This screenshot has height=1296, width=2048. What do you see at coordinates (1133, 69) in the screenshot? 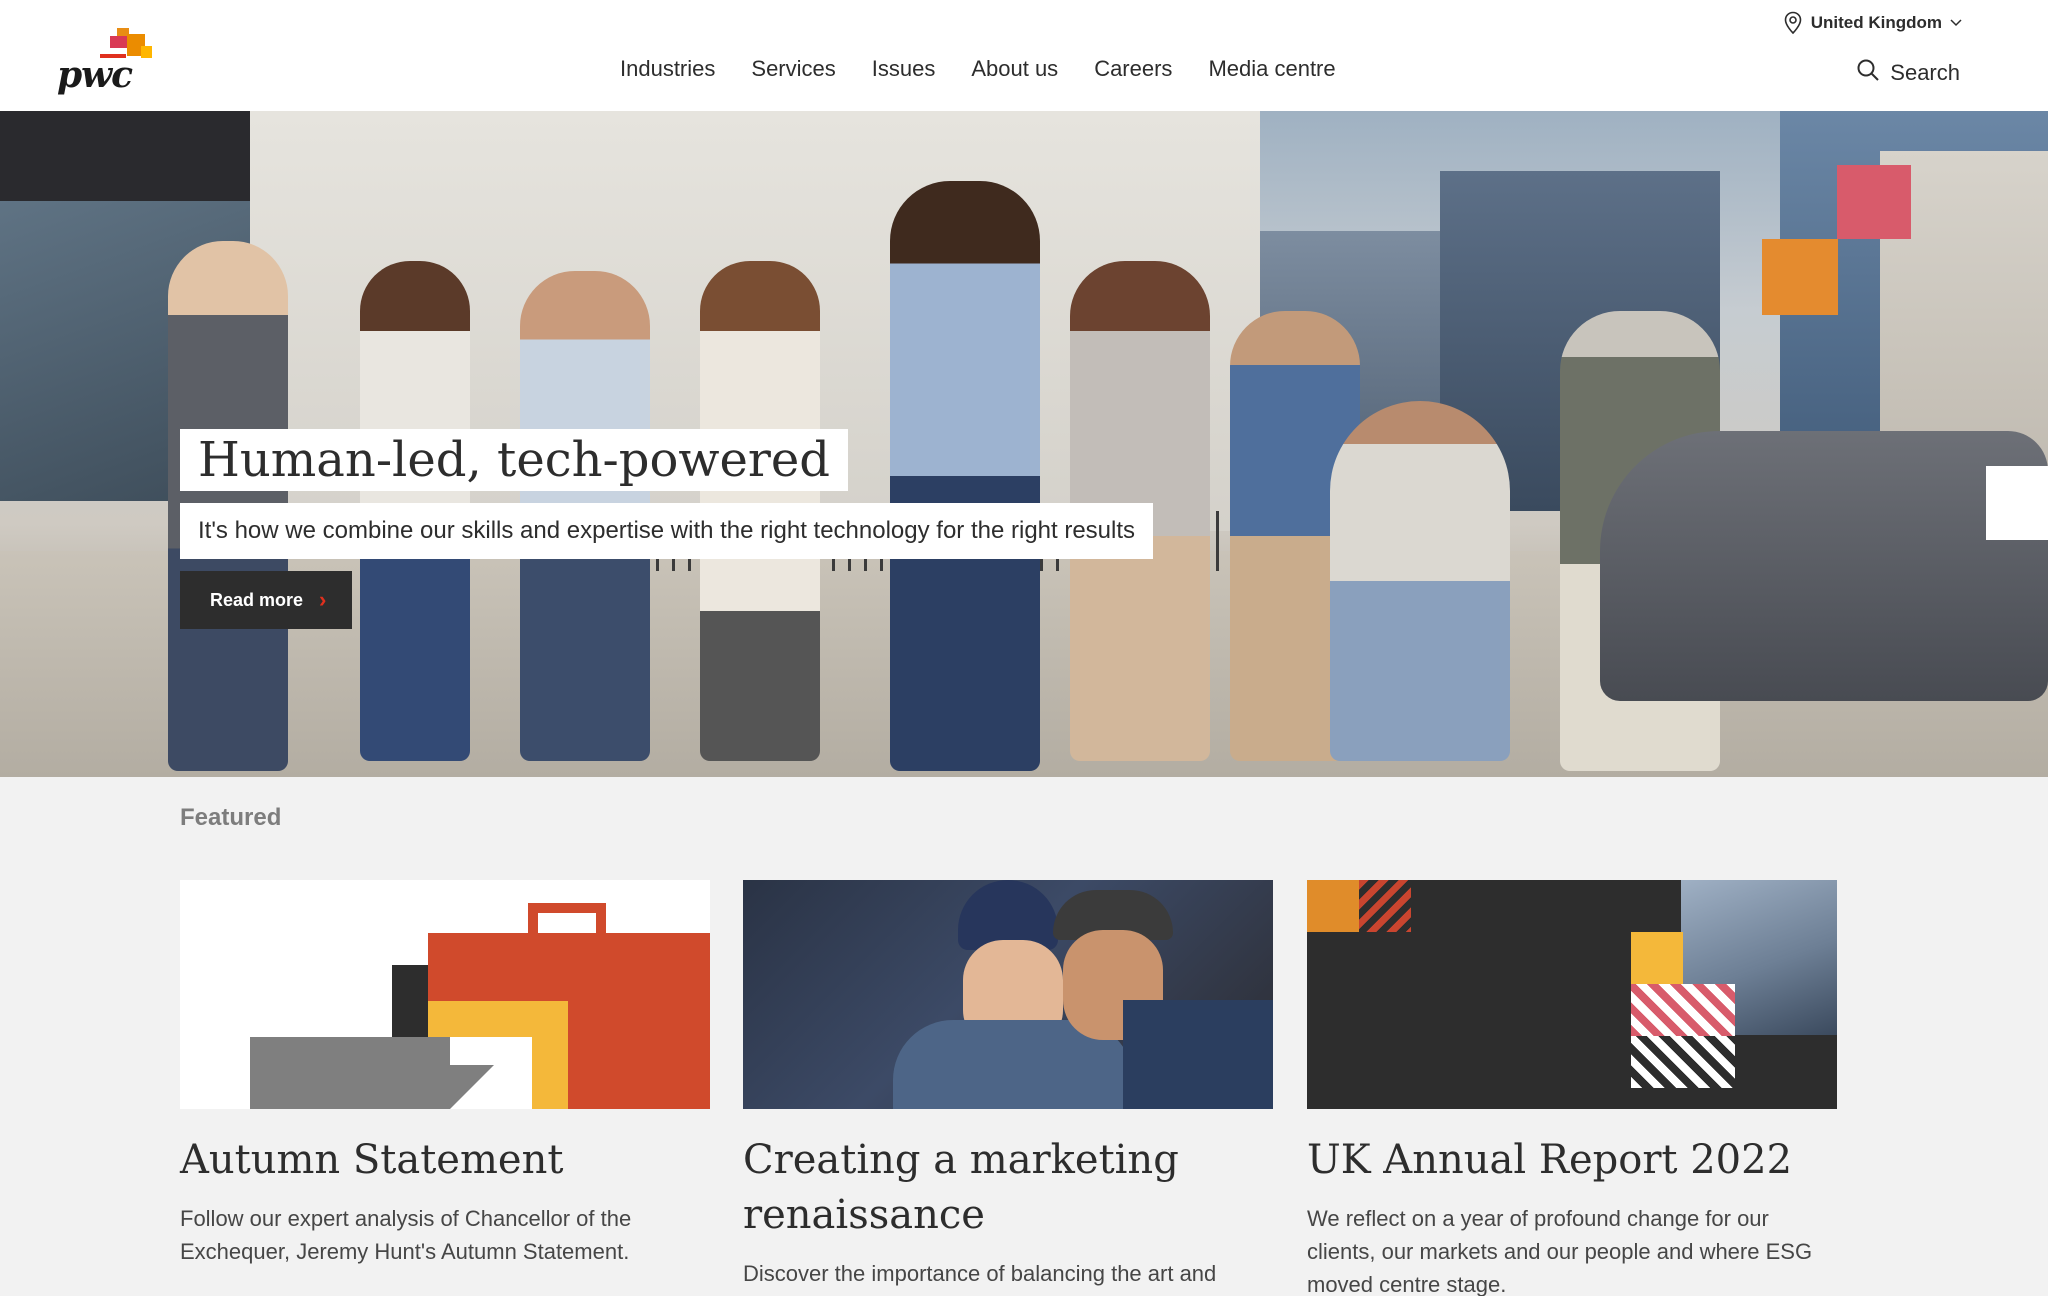
I see `nav-careers: Careers` at bounding box center [1133, 69].